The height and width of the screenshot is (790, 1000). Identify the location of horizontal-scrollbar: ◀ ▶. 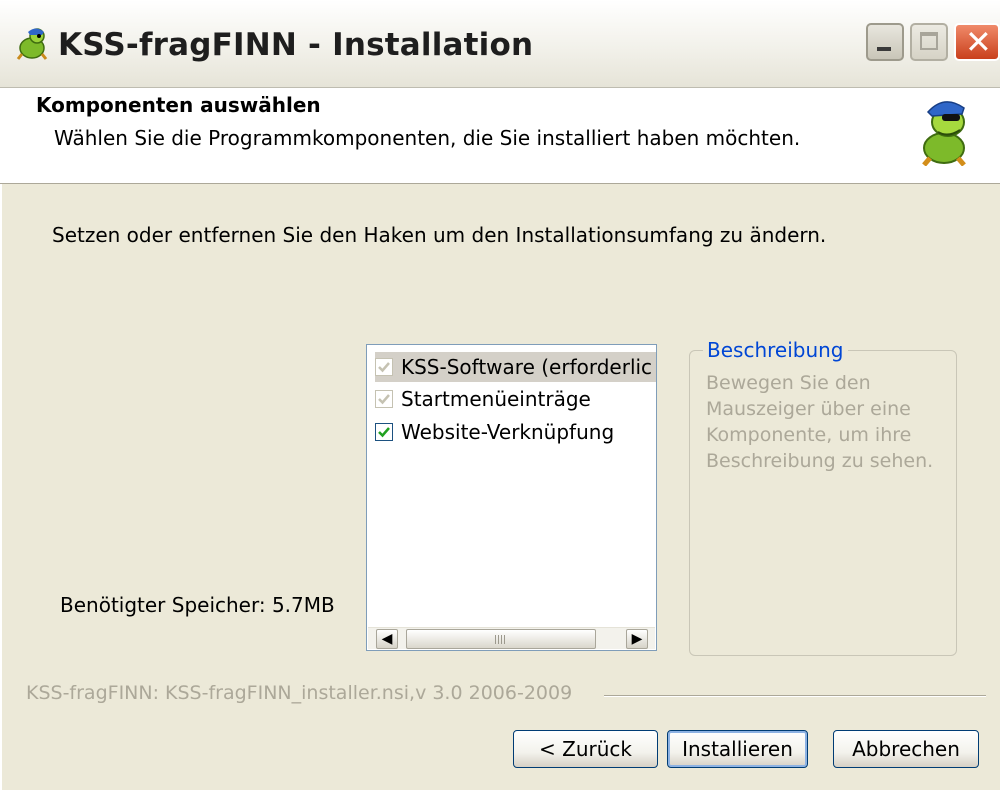
(511, 638).